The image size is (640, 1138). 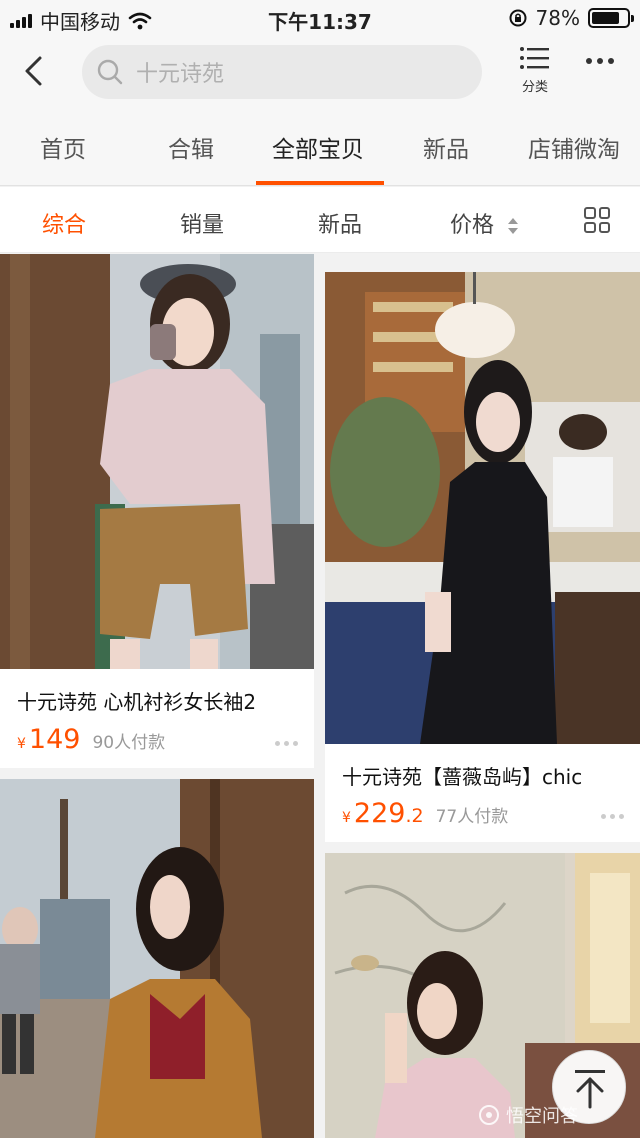 What do you see at coordinates (180, 74) in the screenshot?
I see `search-placeholder: 十元诗苑` at bounding box center [180, 74].